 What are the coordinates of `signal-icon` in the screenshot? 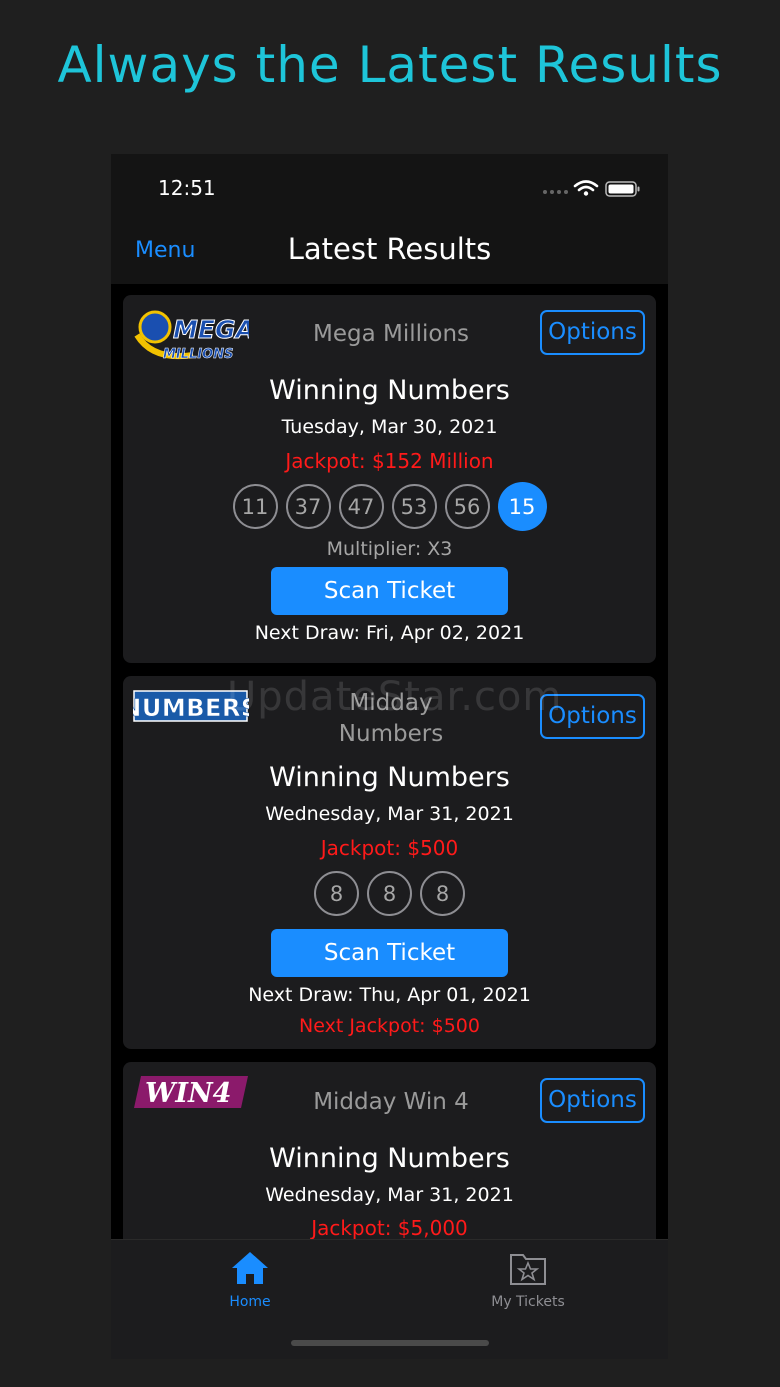 It's located at (555, 192).